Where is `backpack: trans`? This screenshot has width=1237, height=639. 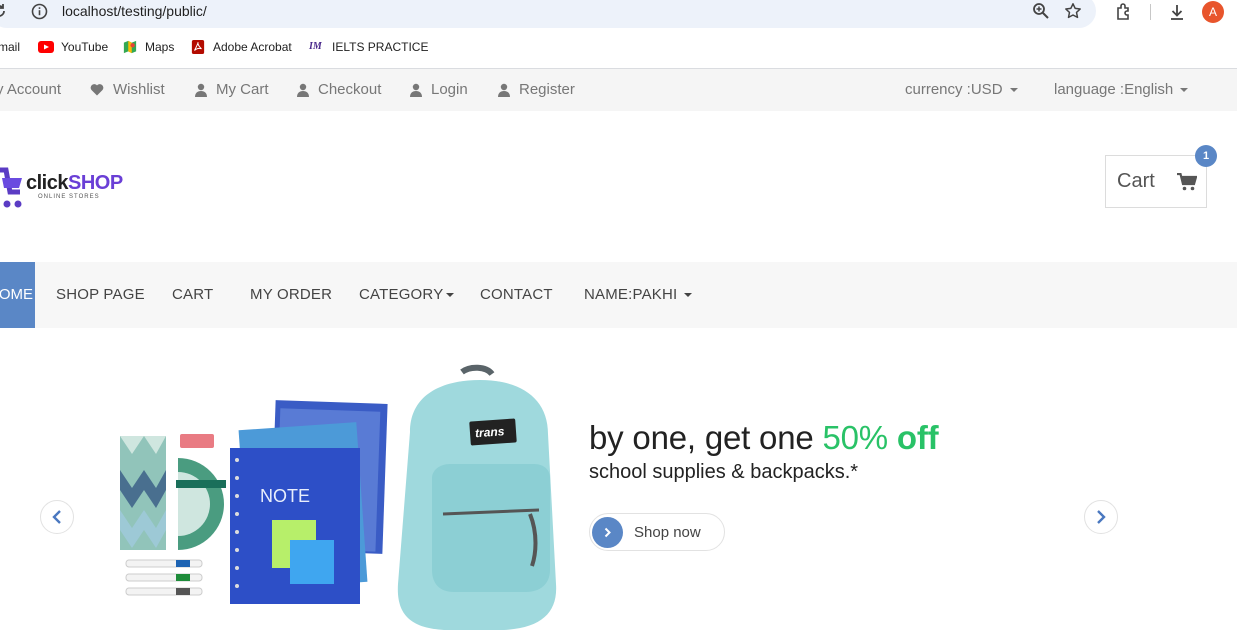 backpack: trans is located at coordinates (477, 497).